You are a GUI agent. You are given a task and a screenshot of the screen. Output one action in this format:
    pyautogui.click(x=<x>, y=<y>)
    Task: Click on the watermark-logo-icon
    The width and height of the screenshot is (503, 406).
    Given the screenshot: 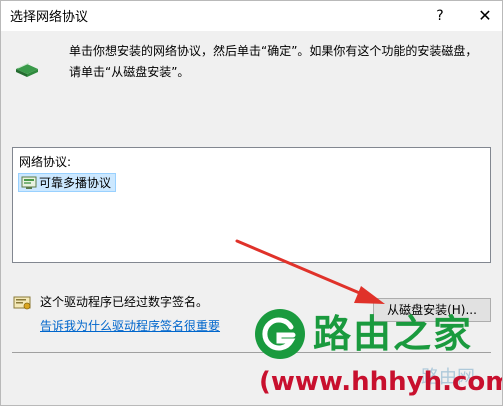 What is the action you would take?
    pyautogui.click(x=280, y=334)
    